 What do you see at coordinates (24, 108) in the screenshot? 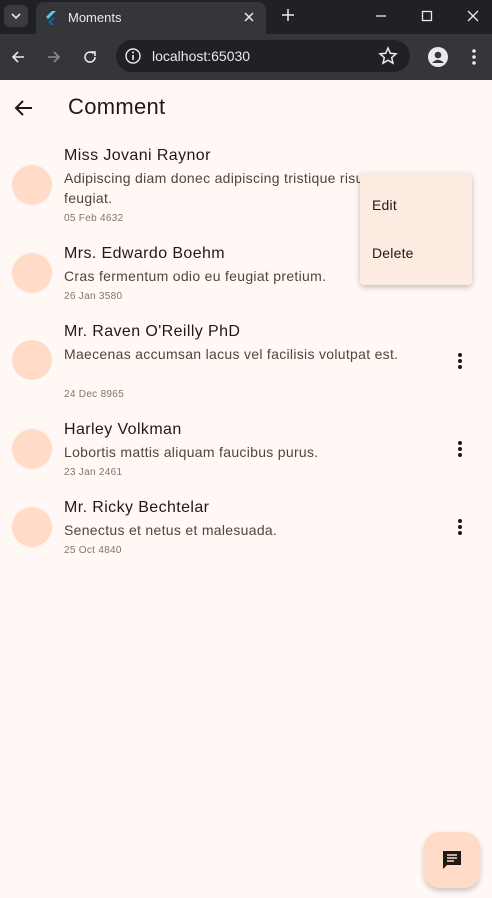
I see `arrow-back-icon` at bounding box center [24, 108].